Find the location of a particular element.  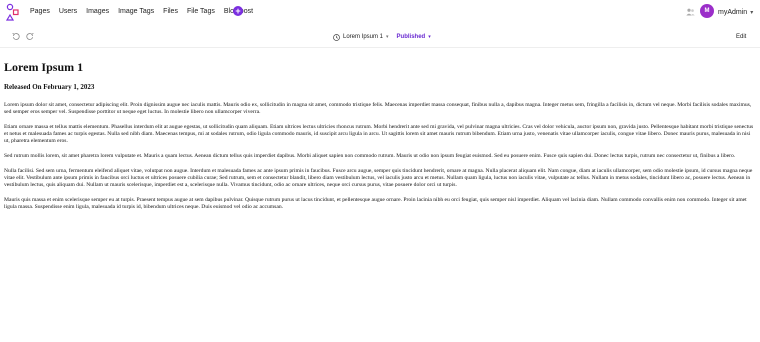

account-name: myAdmin is located at coordinates (733, 12).